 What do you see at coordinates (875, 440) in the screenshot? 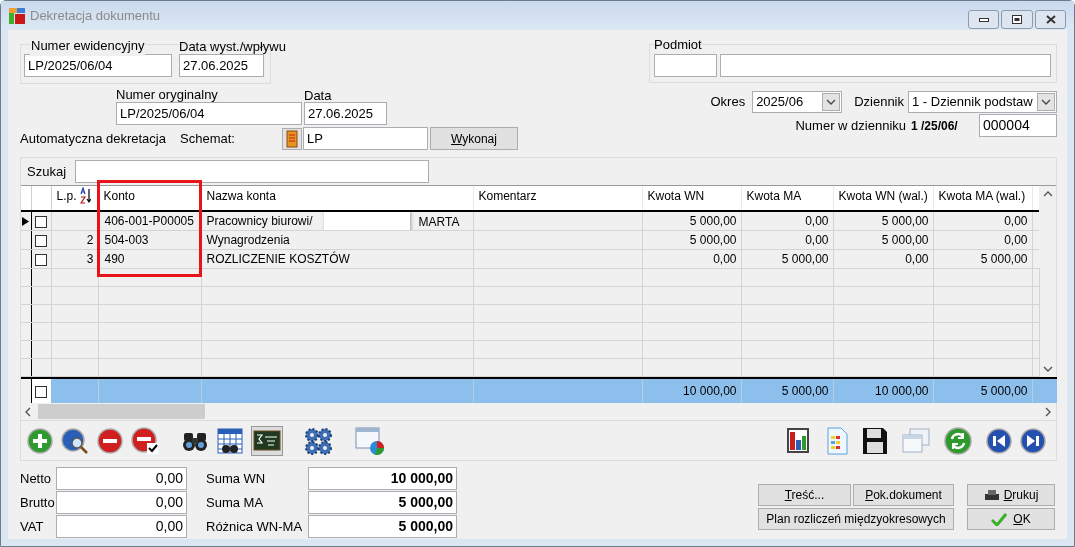
I see `save-icon` at bounding box center [875, 440].